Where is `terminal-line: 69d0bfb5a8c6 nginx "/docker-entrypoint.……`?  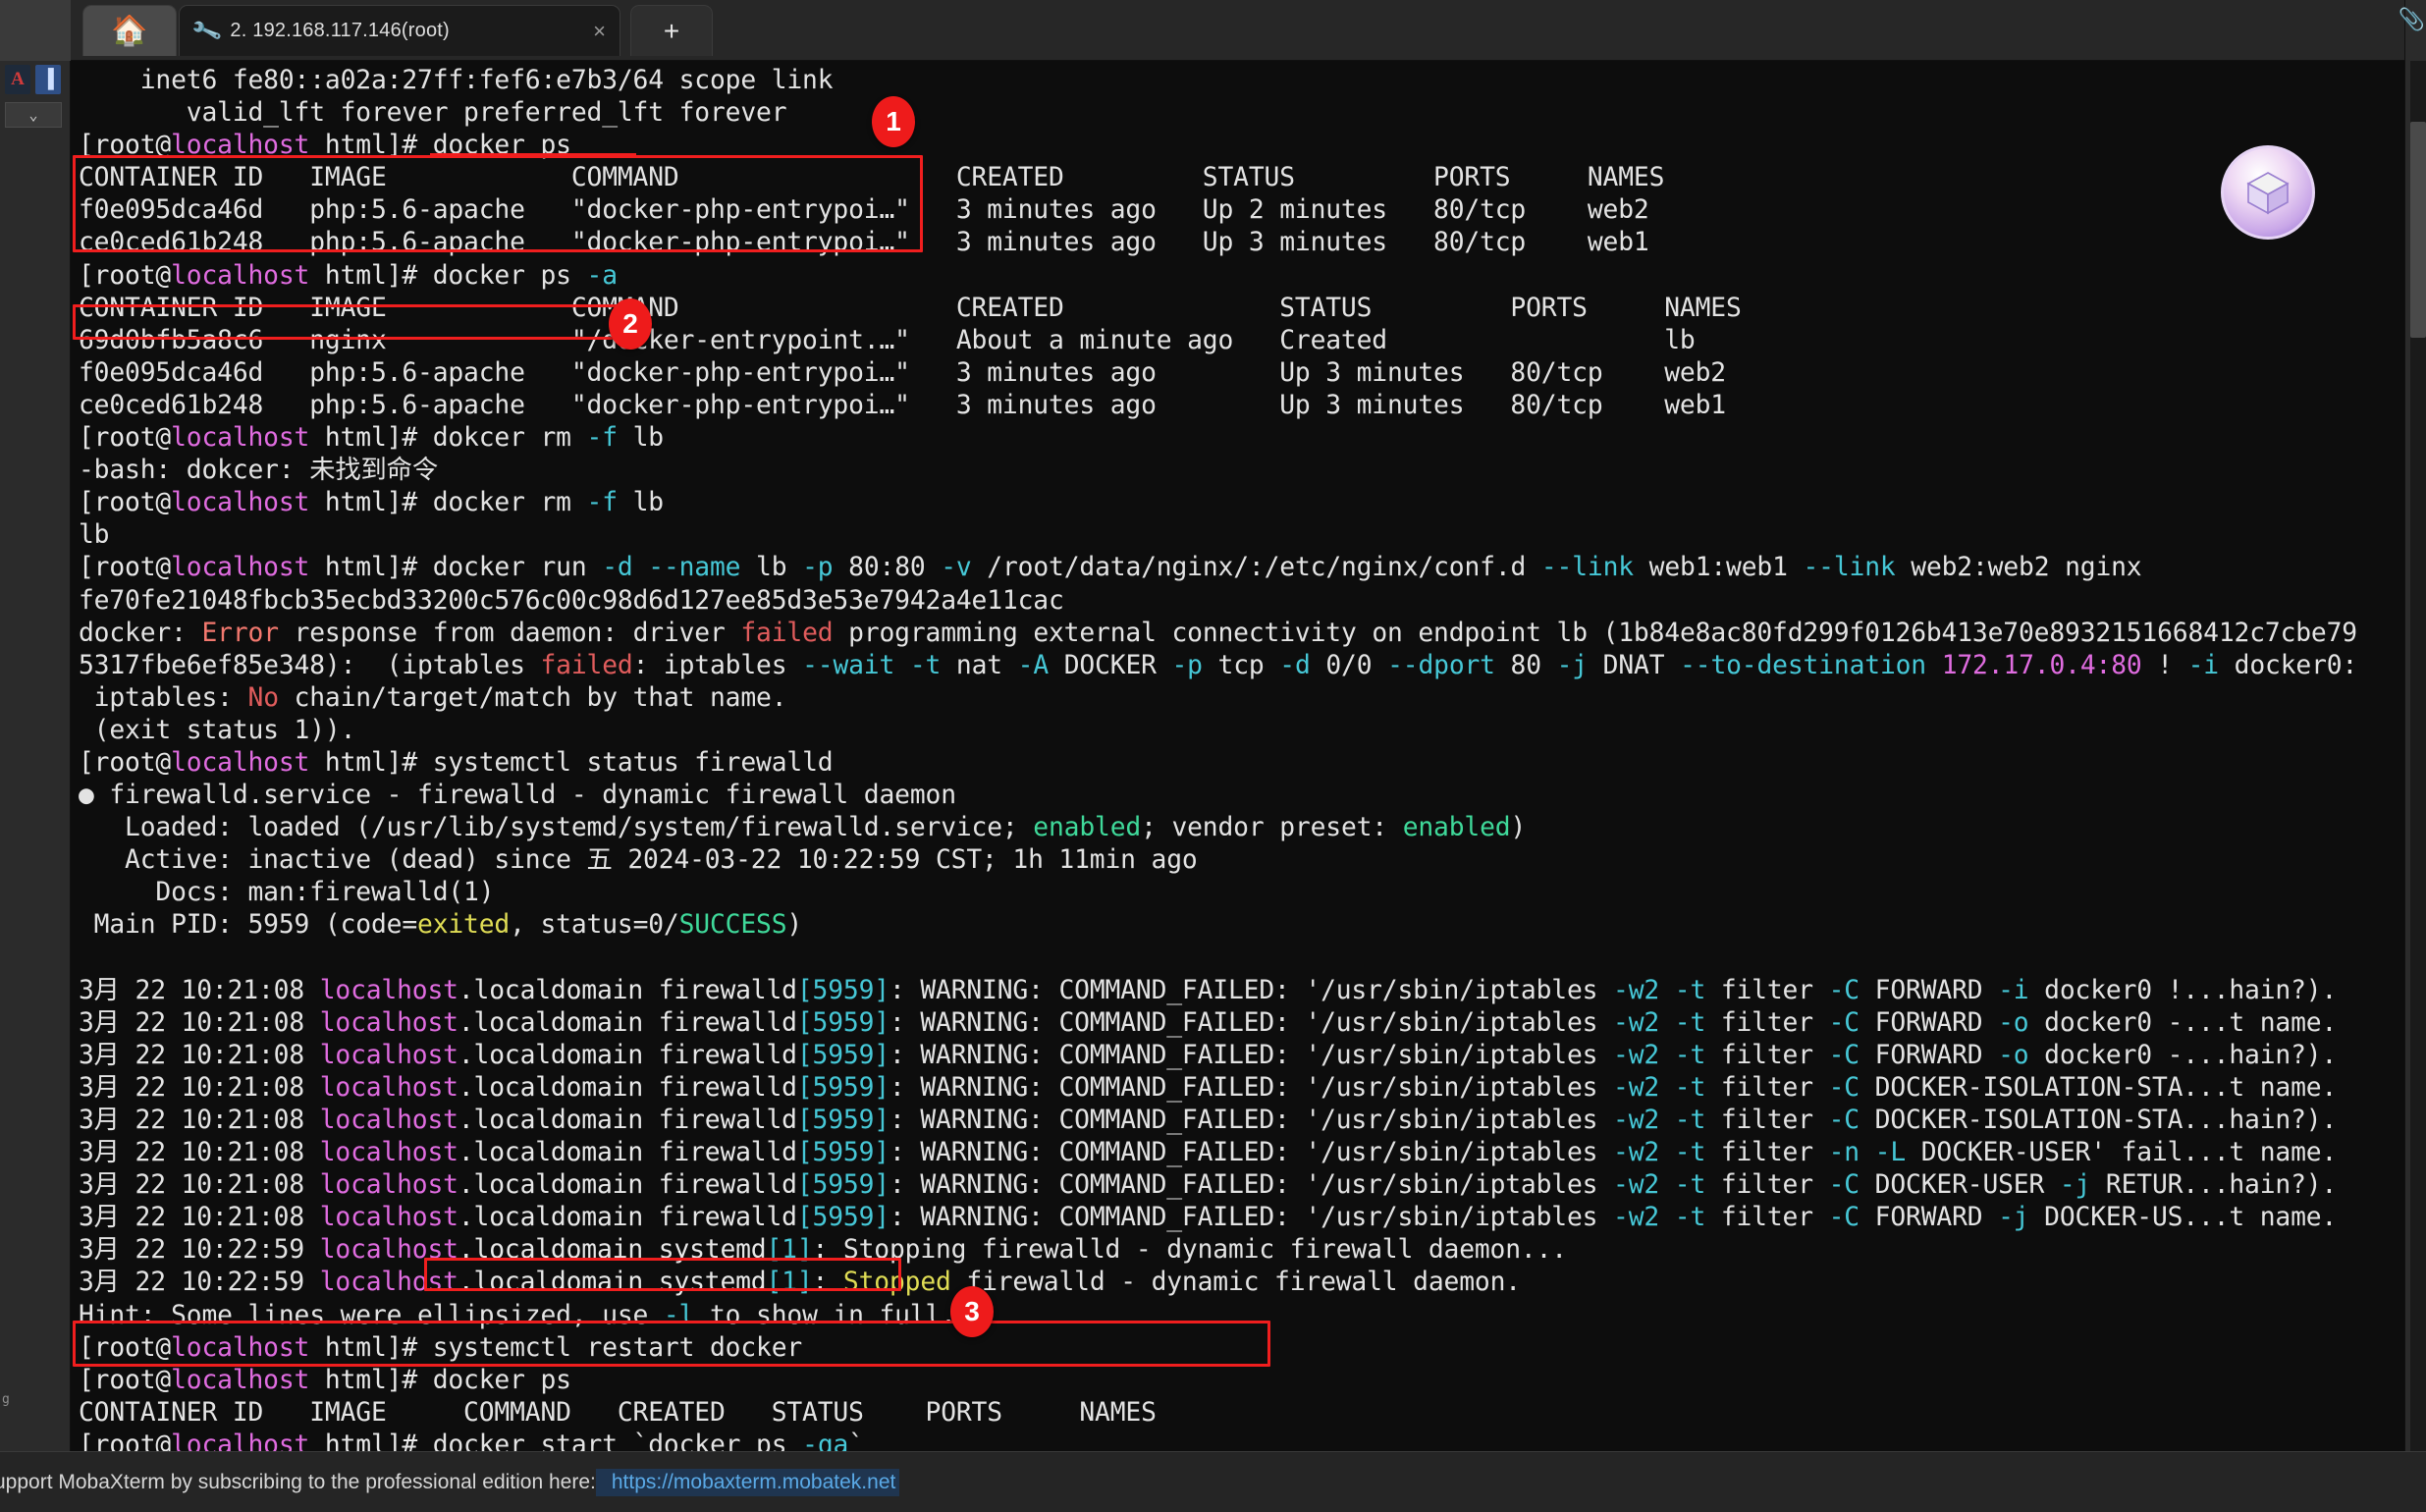
terminal-line: 69d0bfb5a8c6 nginx "/docker-entrypoint.…… is located at coordinates (887, 340).